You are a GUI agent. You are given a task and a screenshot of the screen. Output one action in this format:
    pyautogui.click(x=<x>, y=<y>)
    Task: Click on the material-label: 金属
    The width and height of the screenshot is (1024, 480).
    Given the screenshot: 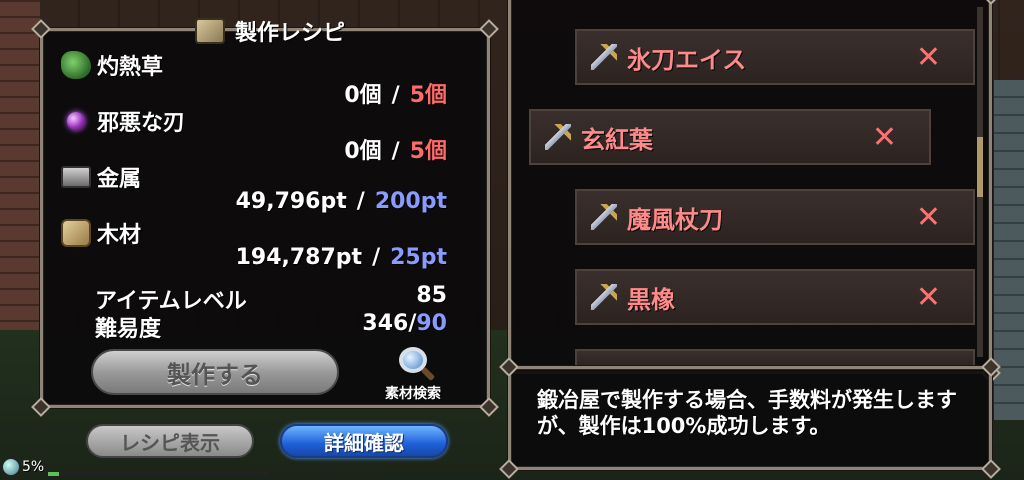 What is the action you would take?
    pyautogui.click(x=119, y=179)
    